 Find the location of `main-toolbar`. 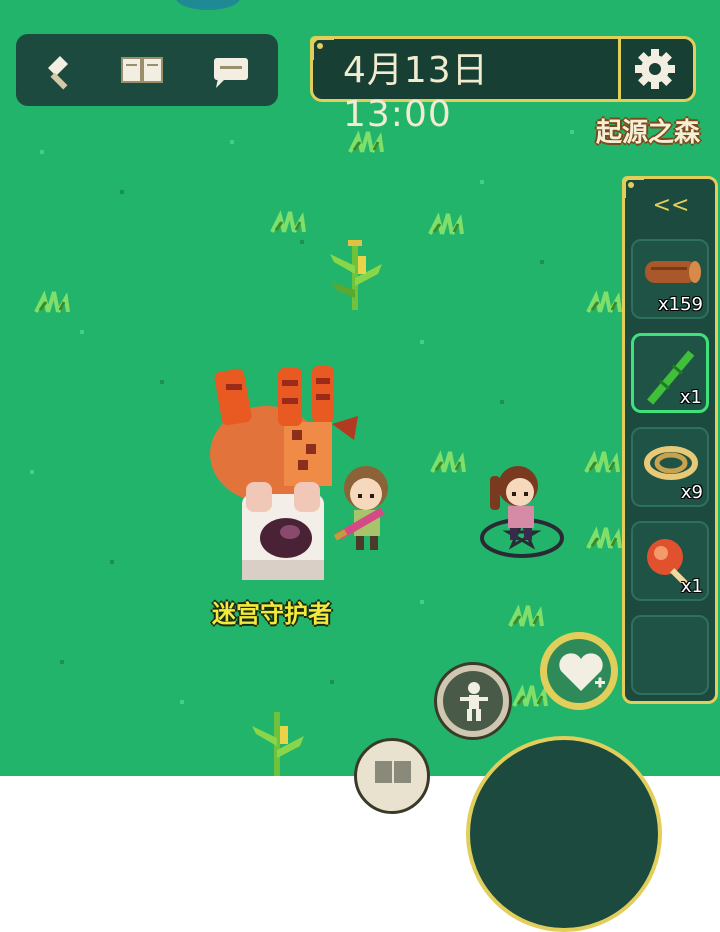

main-toolbar is located at coordinates (147, 70).